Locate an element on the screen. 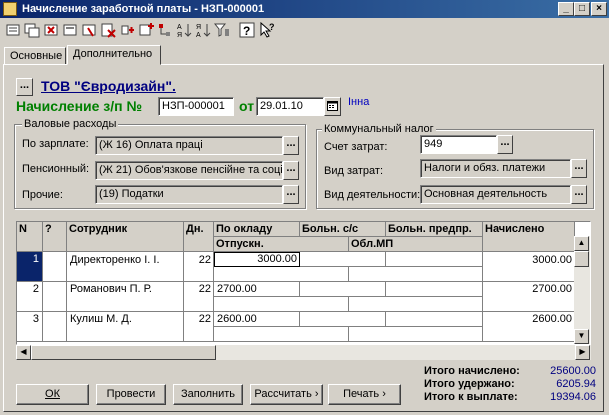 The width and height of the screenshot is (609, 415). ok-button: ОК is located at coordinates (52, 394).